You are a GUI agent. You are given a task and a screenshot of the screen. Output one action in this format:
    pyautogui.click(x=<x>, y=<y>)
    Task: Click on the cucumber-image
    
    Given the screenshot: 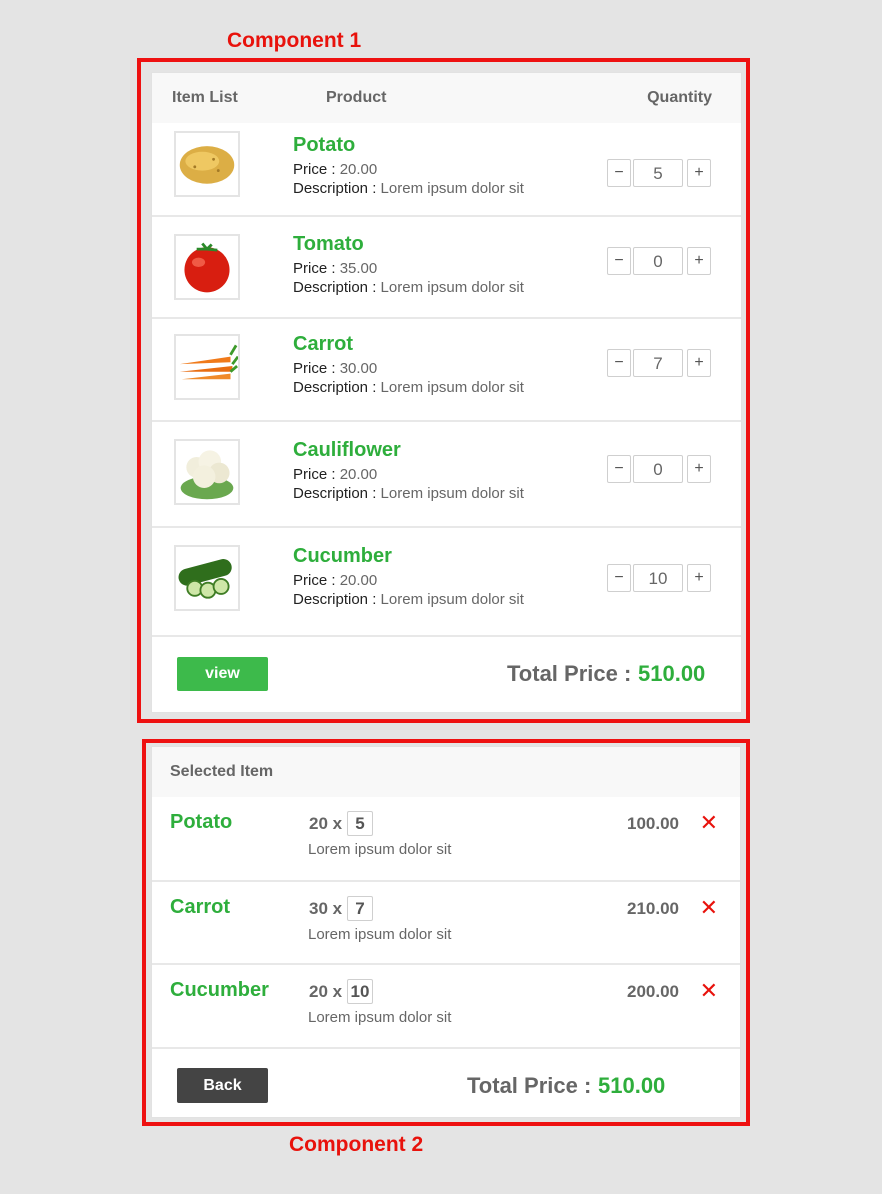 What is the action you would take?
    pyautogui.click(x=207, y=578)
    